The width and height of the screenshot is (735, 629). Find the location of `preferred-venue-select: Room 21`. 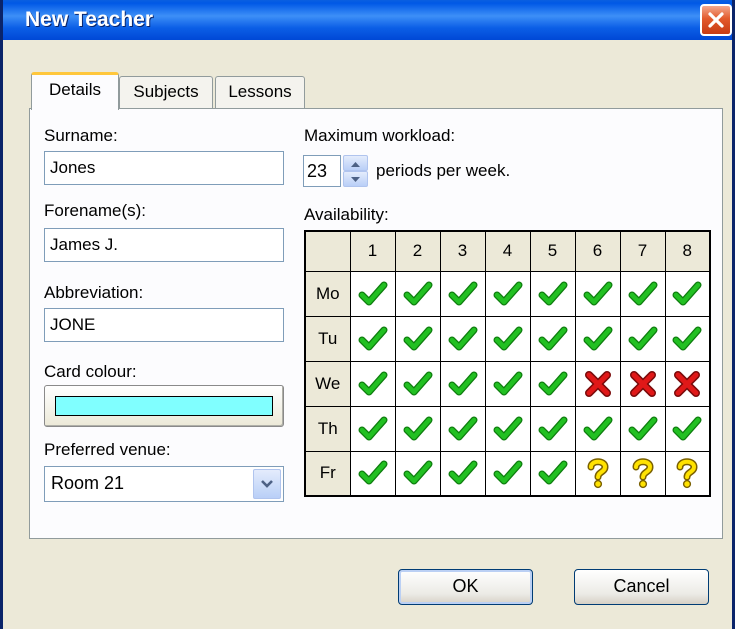

preferred-venue-select: Room 21 is located at coordinates (164, 484).